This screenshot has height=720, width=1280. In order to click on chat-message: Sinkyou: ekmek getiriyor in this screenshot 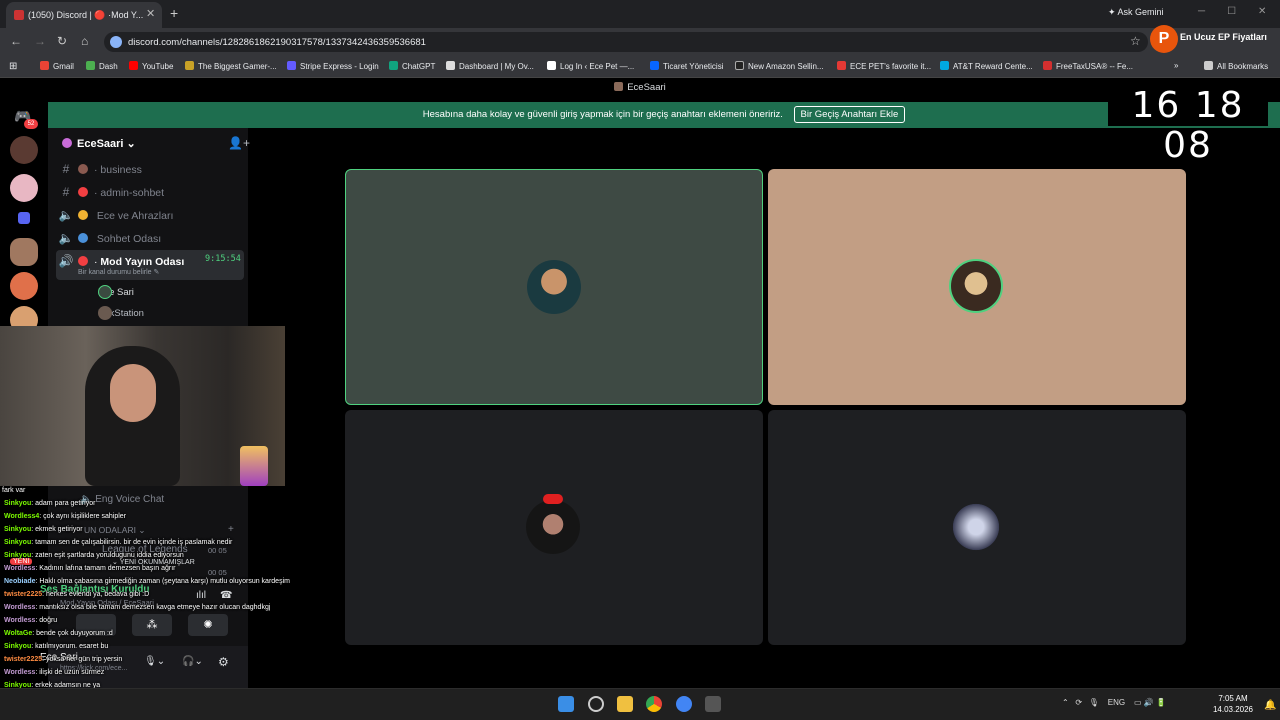, I will do `click(150, 529)`.